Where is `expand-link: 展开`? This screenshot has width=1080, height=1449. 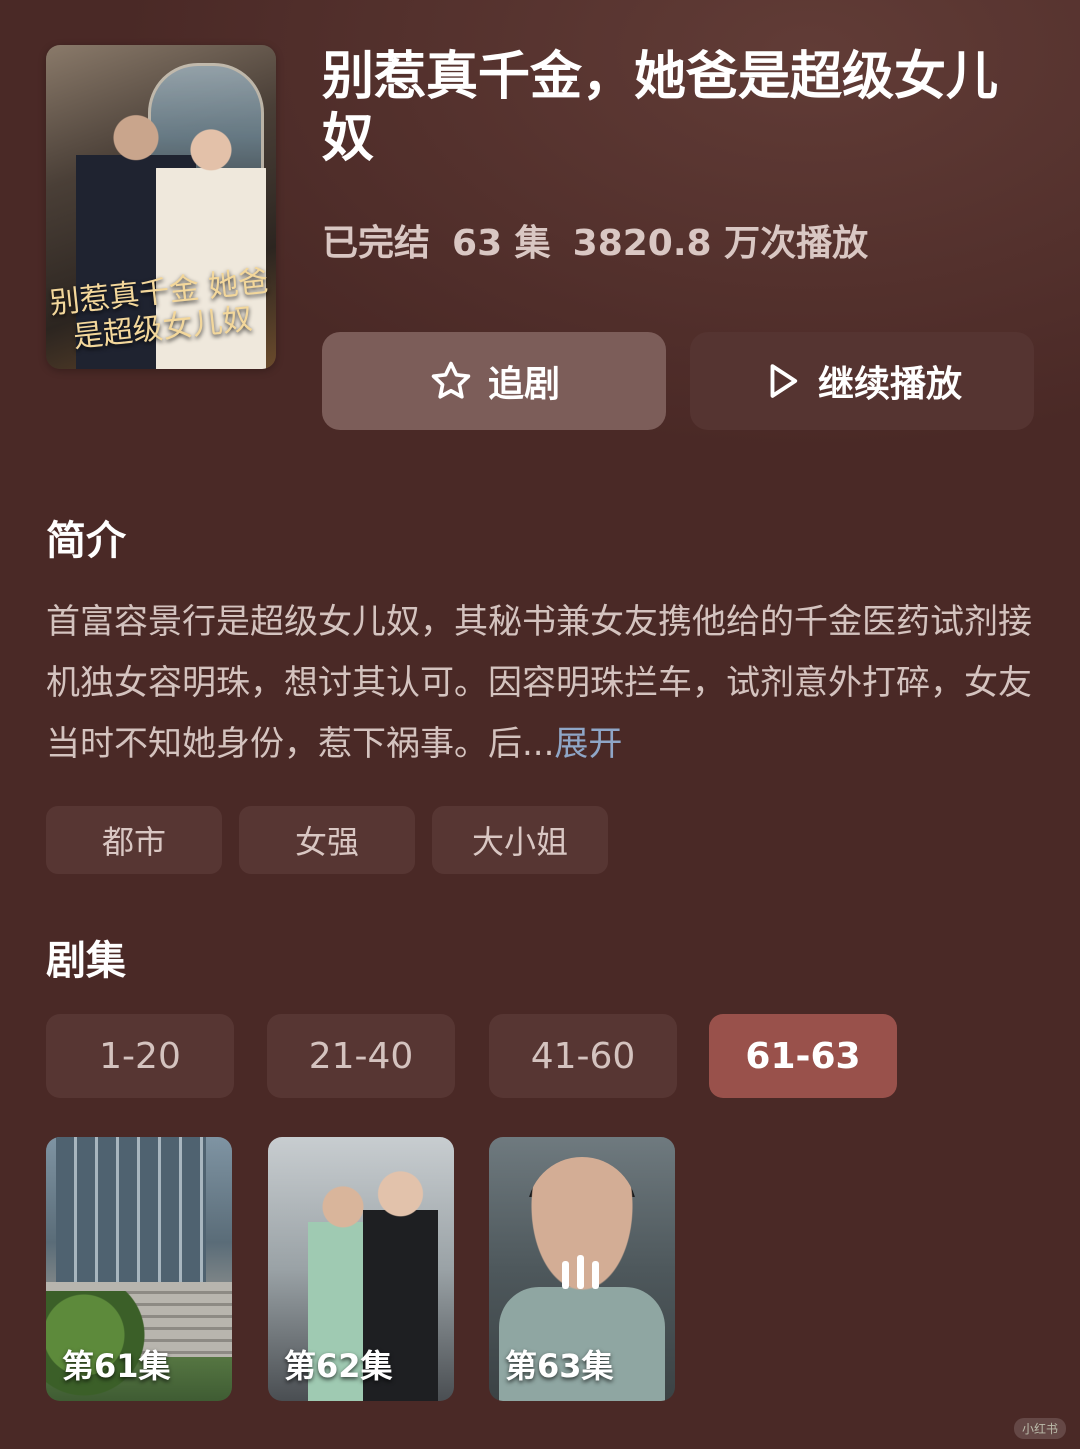
expand-link: 展开 is located at coordinates (588, 744).